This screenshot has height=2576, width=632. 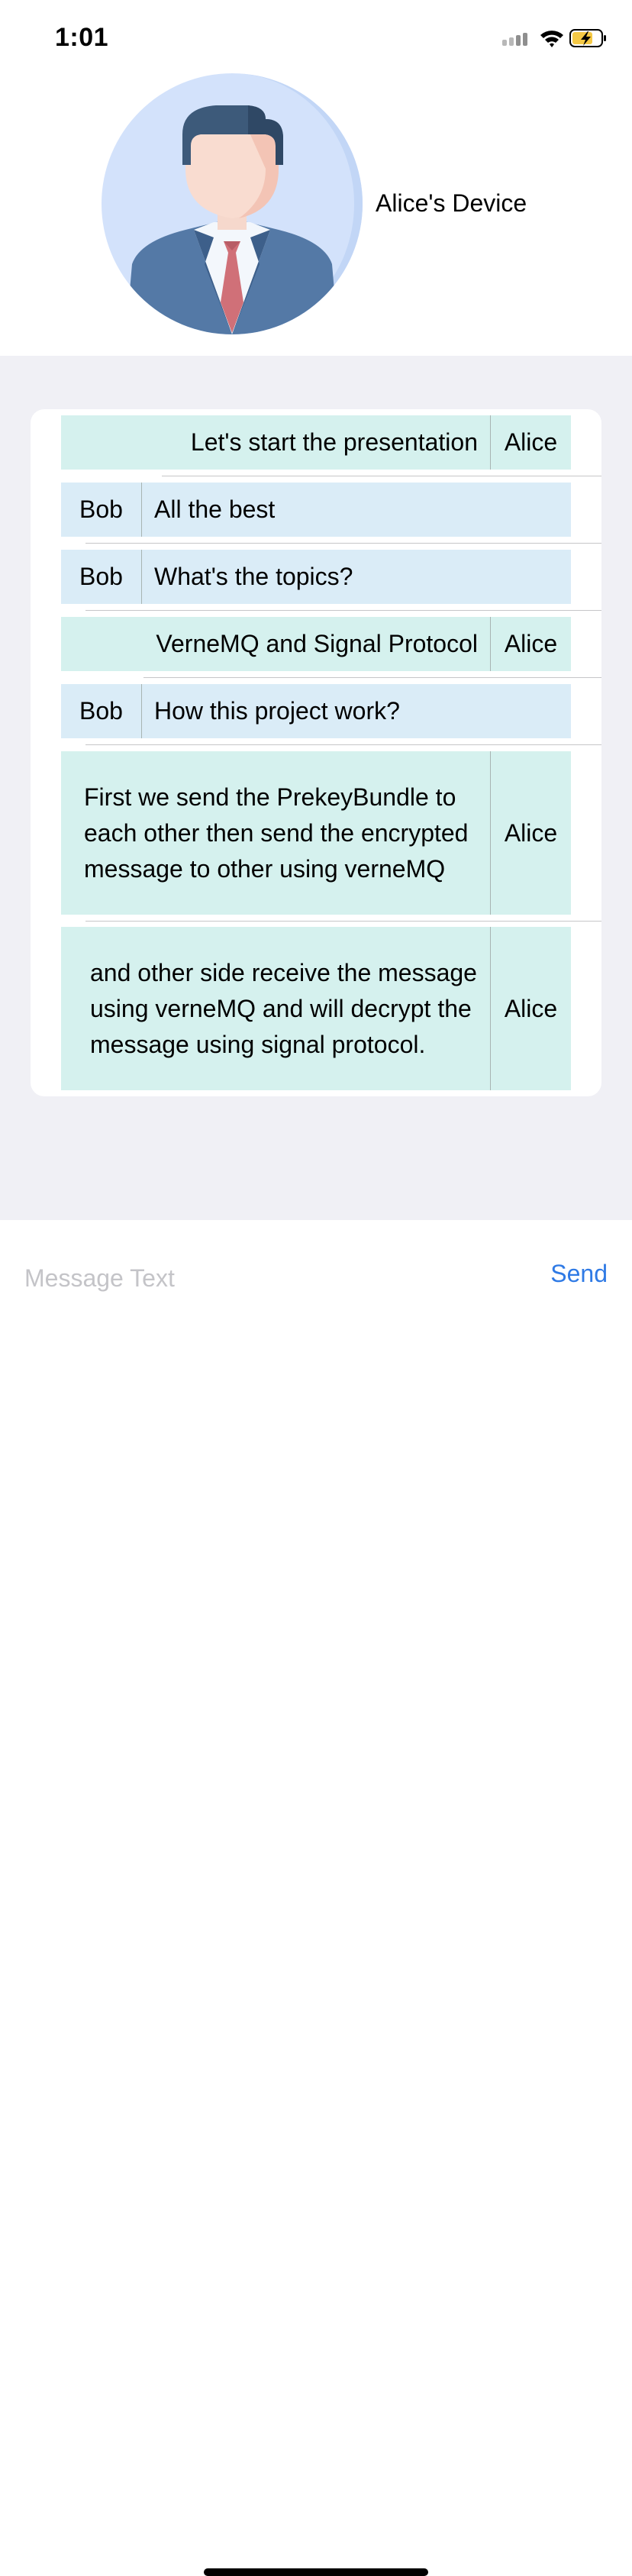 What do you see at coordinates (514, 39) in the screenshot?
I see `cellular-signal-icon` at bounding box center [514, 39].